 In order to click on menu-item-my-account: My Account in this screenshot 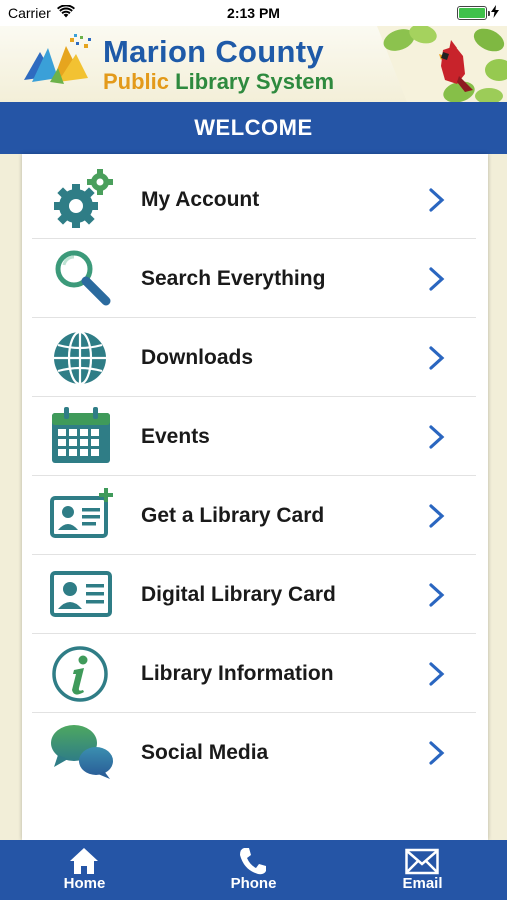, I will do `click(254, 199)`.